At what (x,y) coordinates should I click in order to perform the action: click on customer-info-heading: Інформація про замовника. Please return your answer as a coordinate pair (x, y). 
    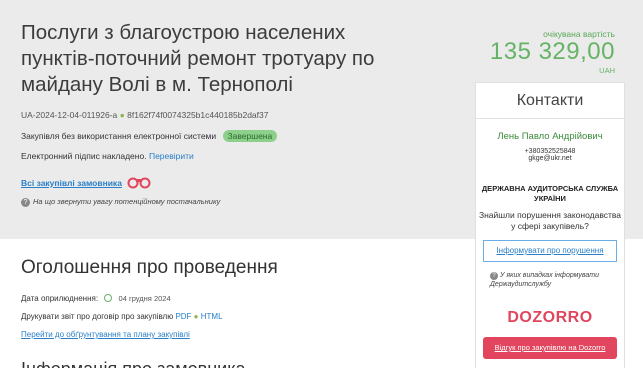
    Looking at the image, I should click on (133, 363).